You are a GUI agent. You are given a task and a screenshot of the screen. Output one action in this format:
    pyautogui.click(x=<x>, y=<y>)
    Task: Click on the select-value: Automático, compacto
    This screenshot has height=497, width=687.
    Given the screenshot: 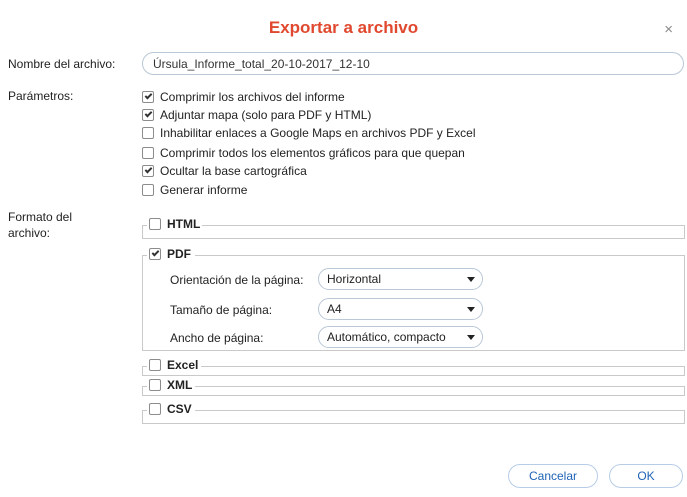 What is the action you would take?
    pyautogui.click(x=386, y=337)
    